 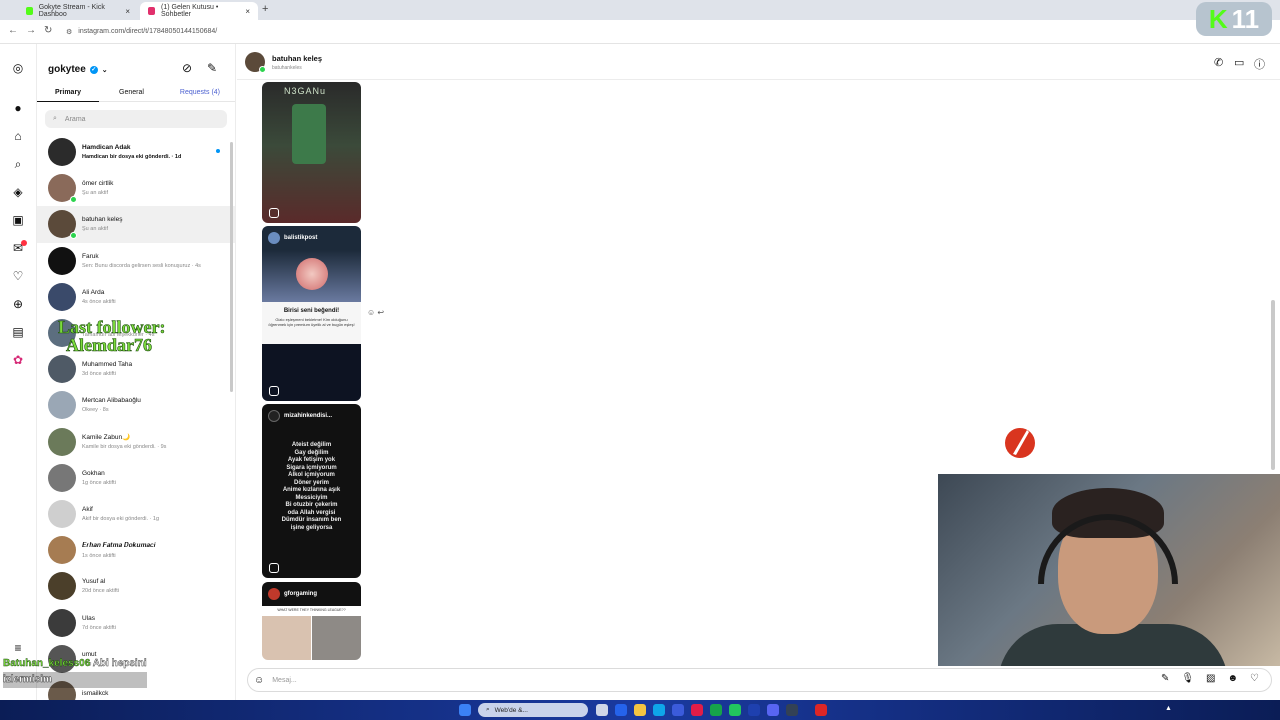 What do you see at coordinates (18, 304) in the screenshot?
I see `create-plus-icon: ⊕` at bounding box center [18, 304].